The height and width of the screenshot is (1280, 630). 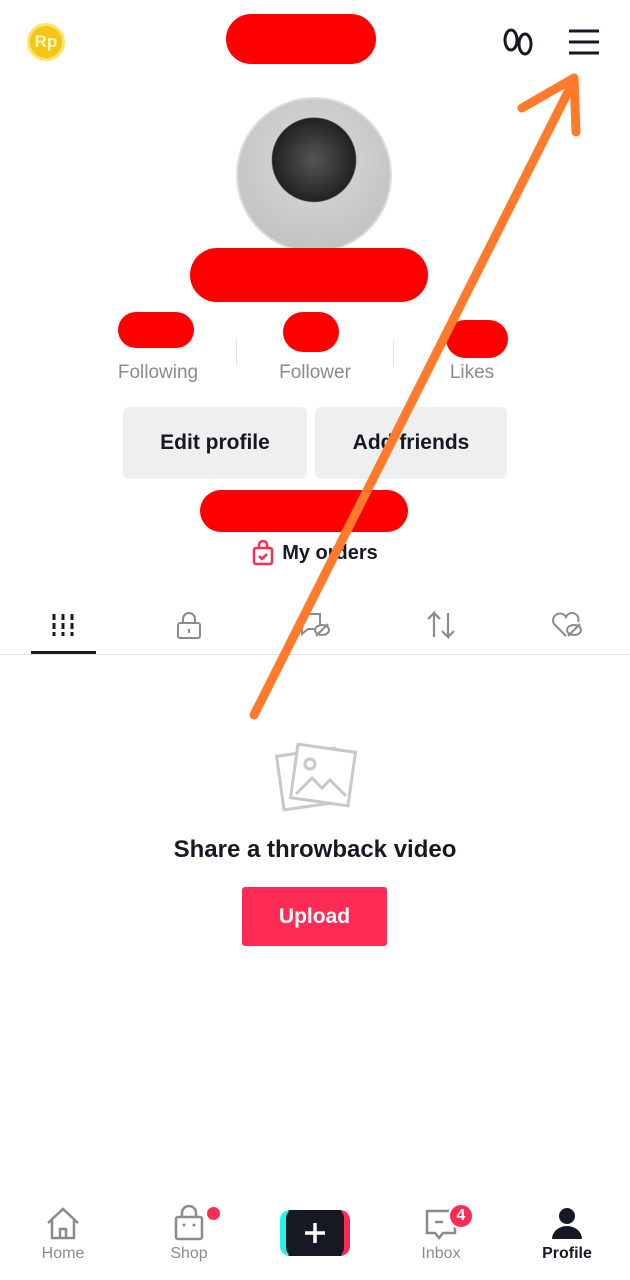 I want to click on create-button, so click(x=315, y=1233).